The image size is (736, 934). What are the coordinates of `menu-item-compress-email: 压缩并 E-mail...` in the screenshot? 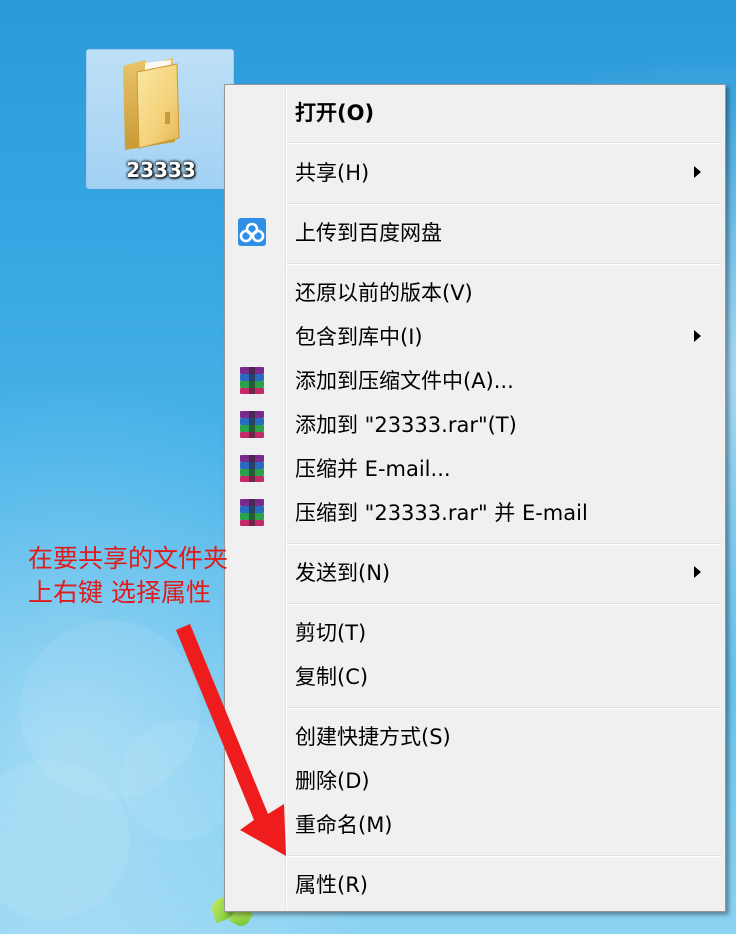 It's located at (475, 468).